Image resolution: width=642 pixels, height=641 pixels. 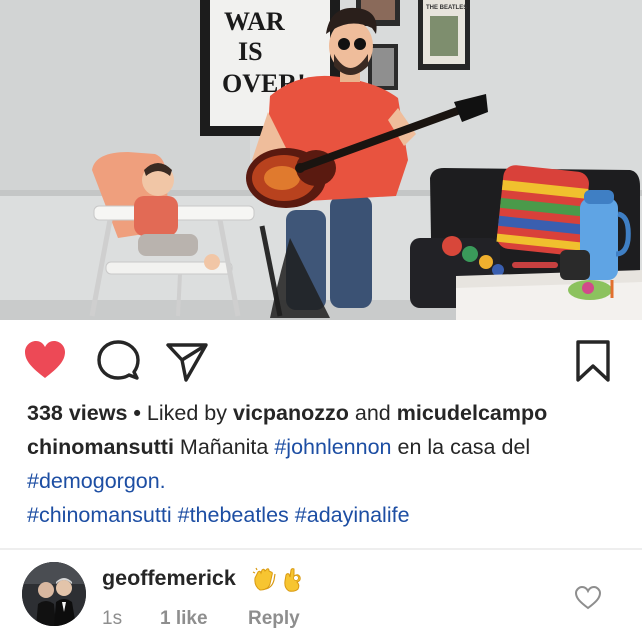 I want to click on comment-like-button, so click(x=588, y=598).